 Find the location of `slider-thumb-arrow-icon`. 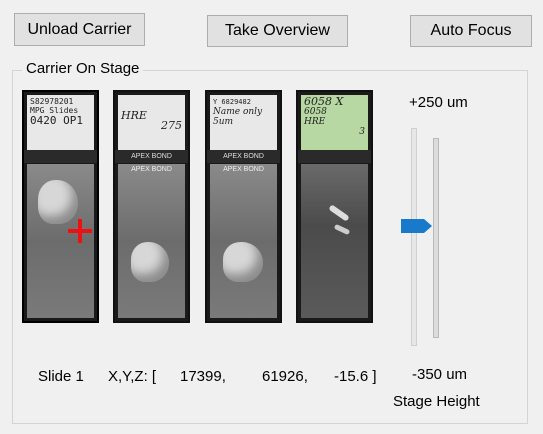

slider-thumb-arrow-icon is located at coordinates (416, 226).